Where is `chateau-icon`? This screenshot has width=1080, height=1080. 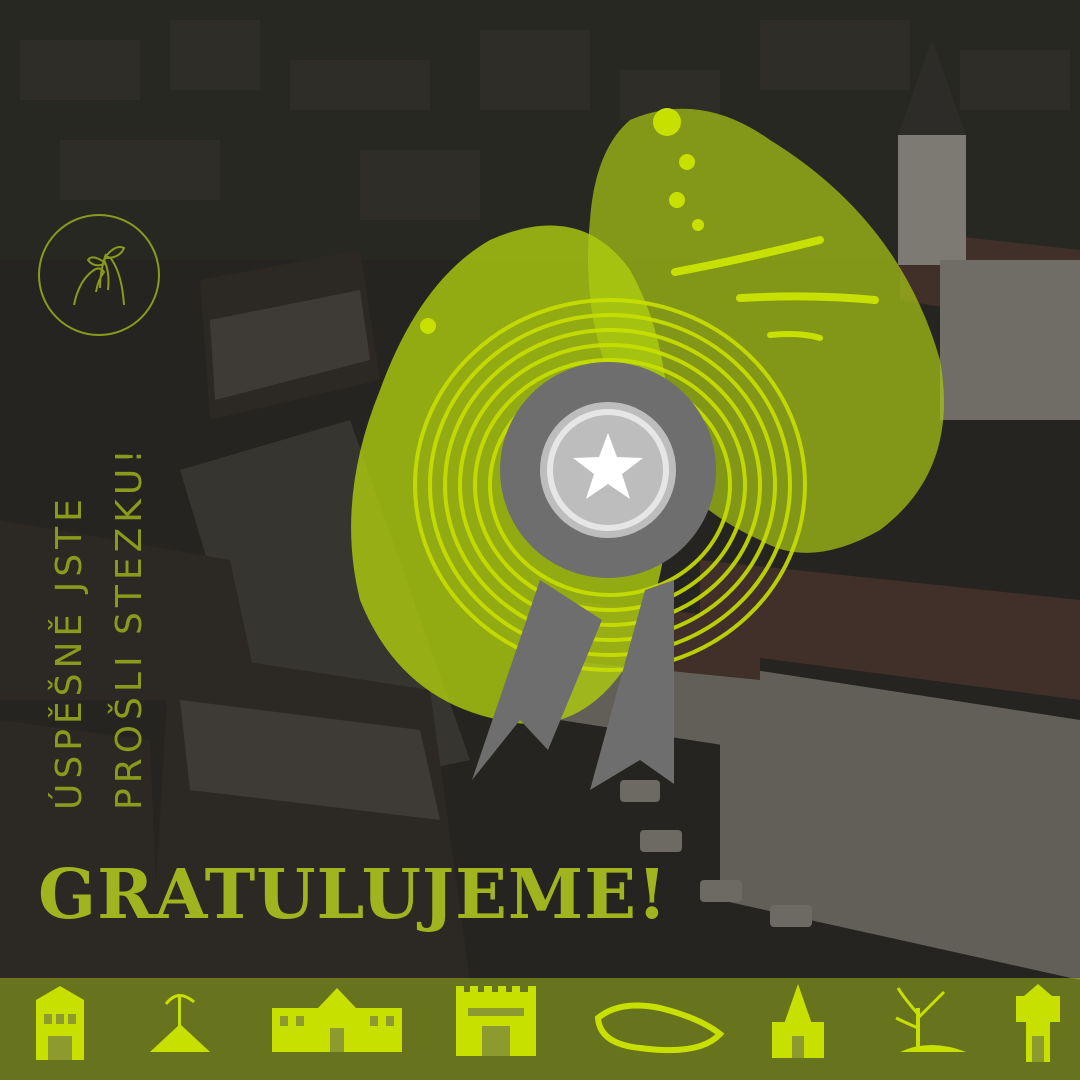
chateau-icon is located at coordinates (337, 1020).